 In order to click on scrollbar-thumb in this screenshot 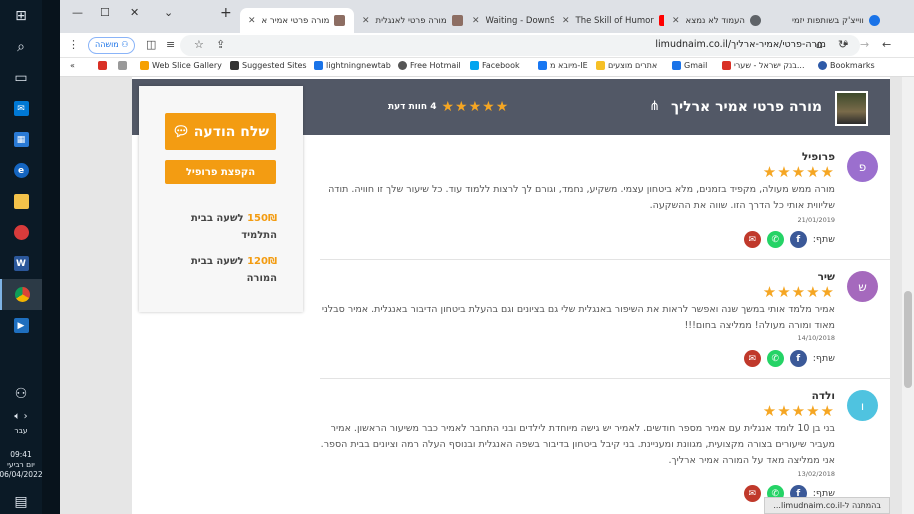, I will do `click(908, 339)`.